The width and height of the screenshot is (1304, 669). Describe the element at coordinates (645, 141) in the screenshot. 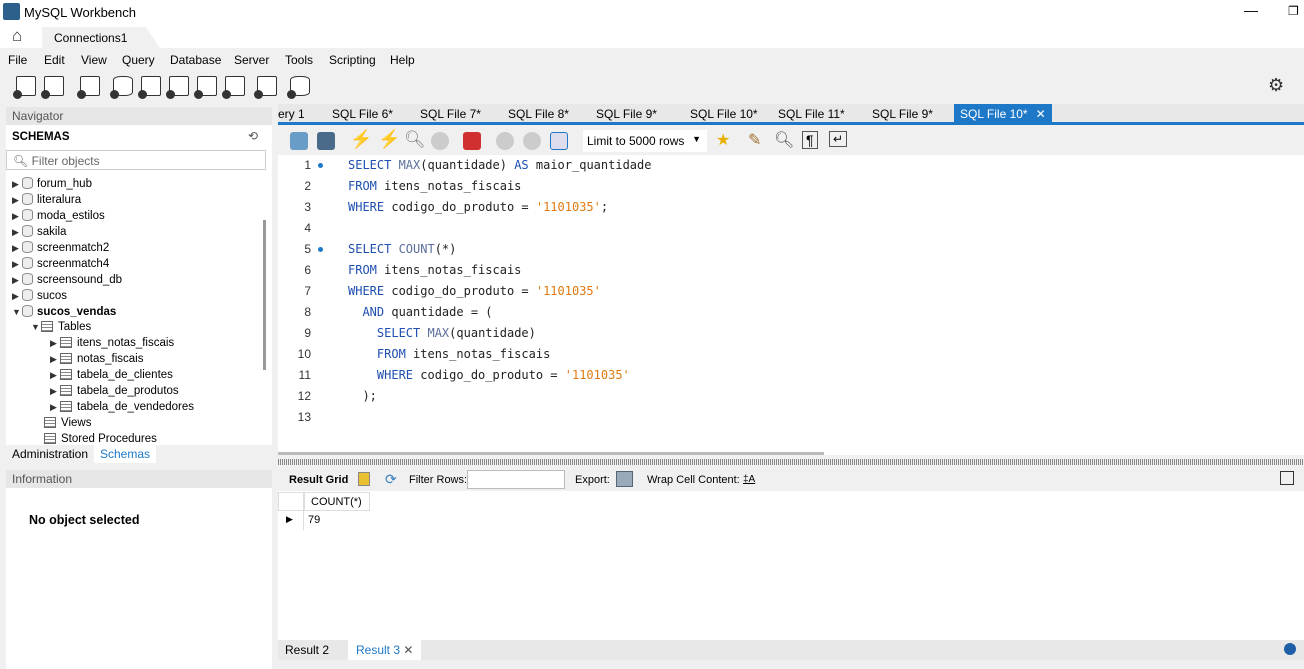

I see `limit-rows-select: Limit to 5000 rows ▼` at that location.